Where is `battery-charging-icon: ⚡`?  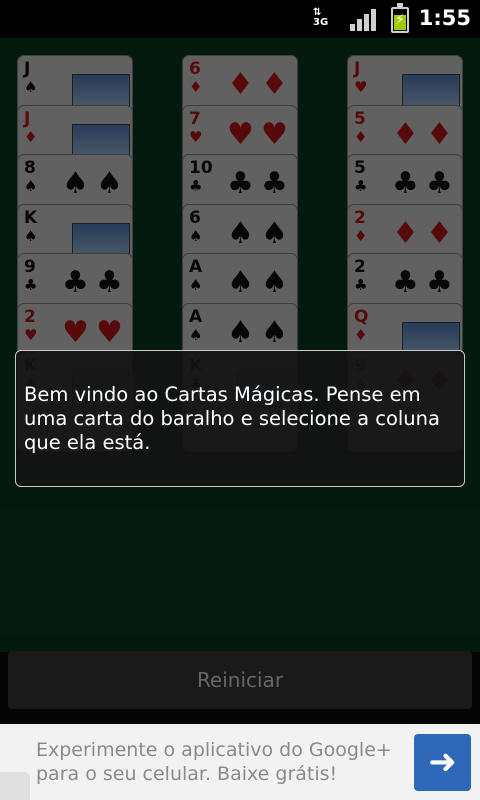 battery-charging-icon: ⚡ is located at coordinates (400, 18).